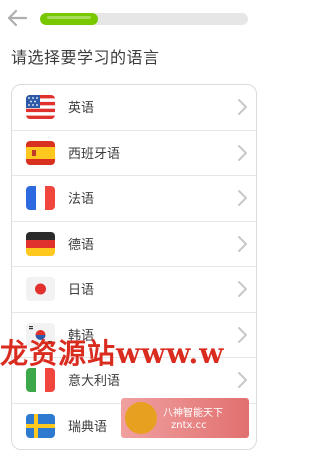  Describe the element at coordinates (81, 199) in the screenshot. I see `language-label: 法语` at that location.